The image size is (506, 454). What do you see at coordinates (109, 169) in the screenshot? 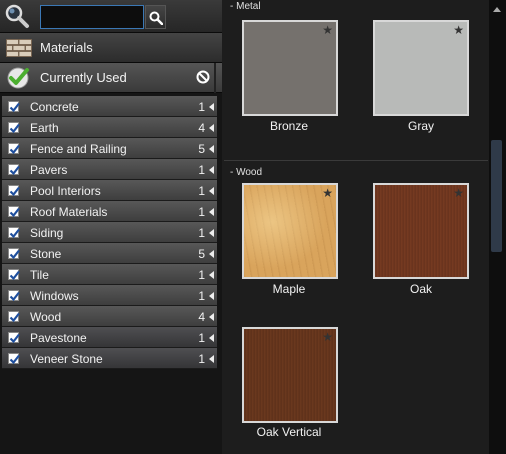
I see `category-row: Pavers 1` at bounding box center [109, 169].